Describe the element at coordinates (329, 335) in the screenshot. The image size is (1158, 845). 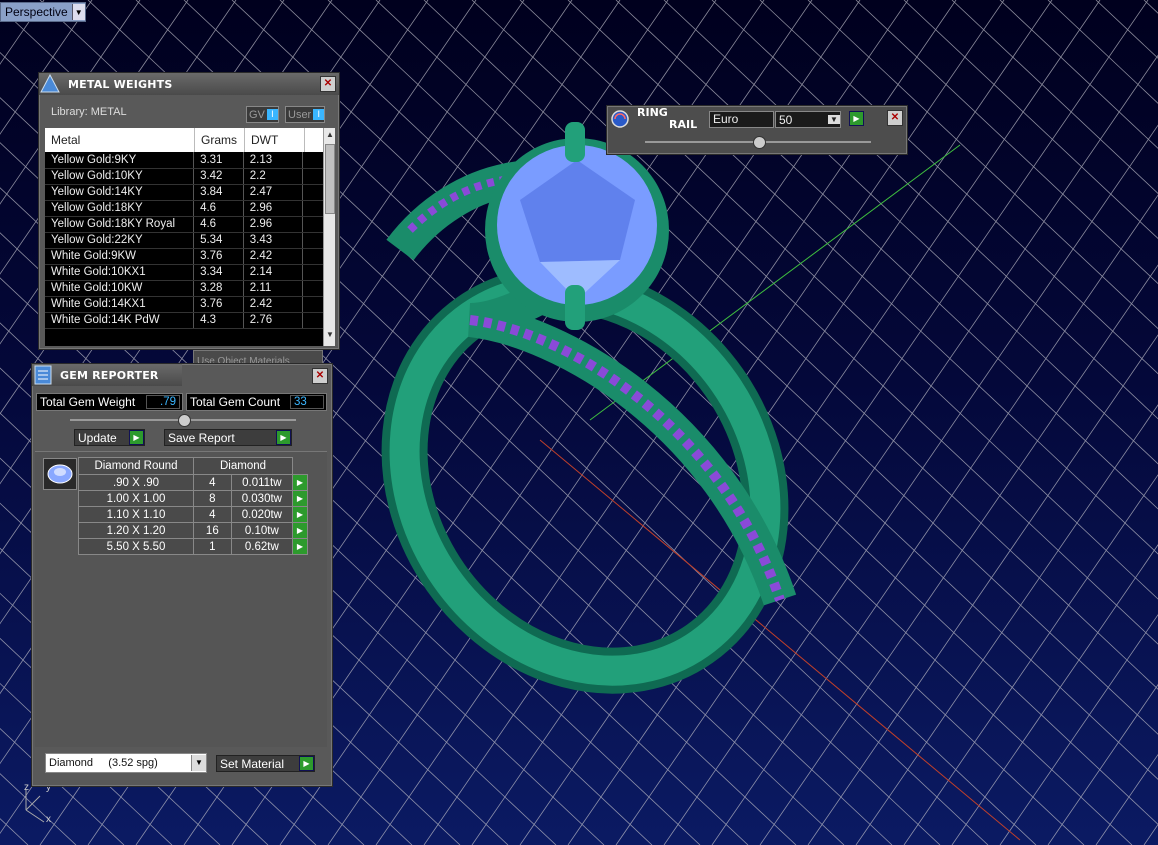
I see `scroll-down-icon: ▼` at that location.